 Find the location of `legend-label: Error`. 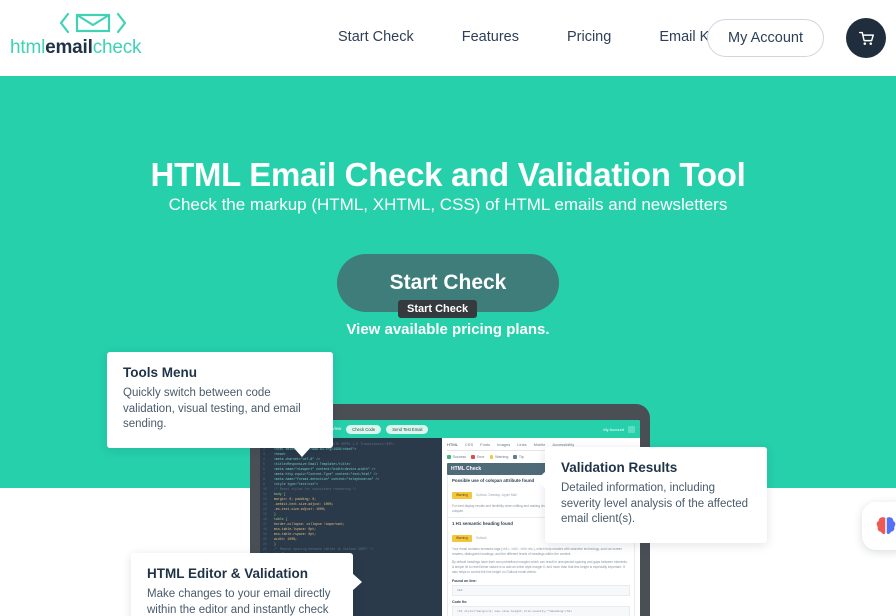

legend-label: Error is located at coordinates (480, 457).